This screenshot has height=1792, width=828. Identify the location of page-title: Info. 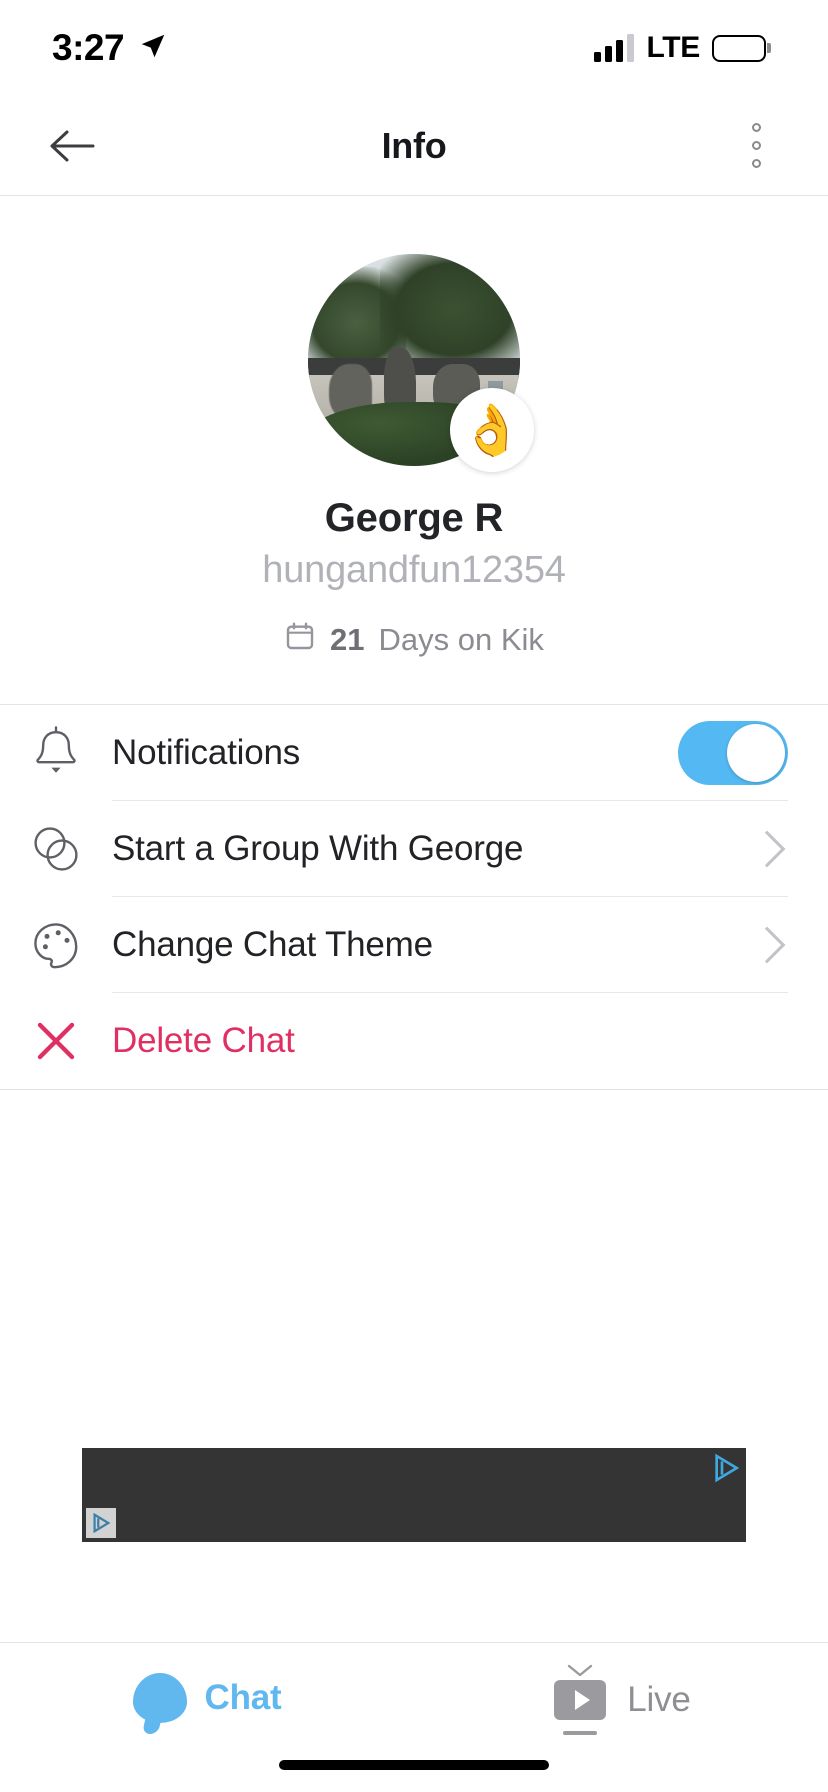
(414, 145).